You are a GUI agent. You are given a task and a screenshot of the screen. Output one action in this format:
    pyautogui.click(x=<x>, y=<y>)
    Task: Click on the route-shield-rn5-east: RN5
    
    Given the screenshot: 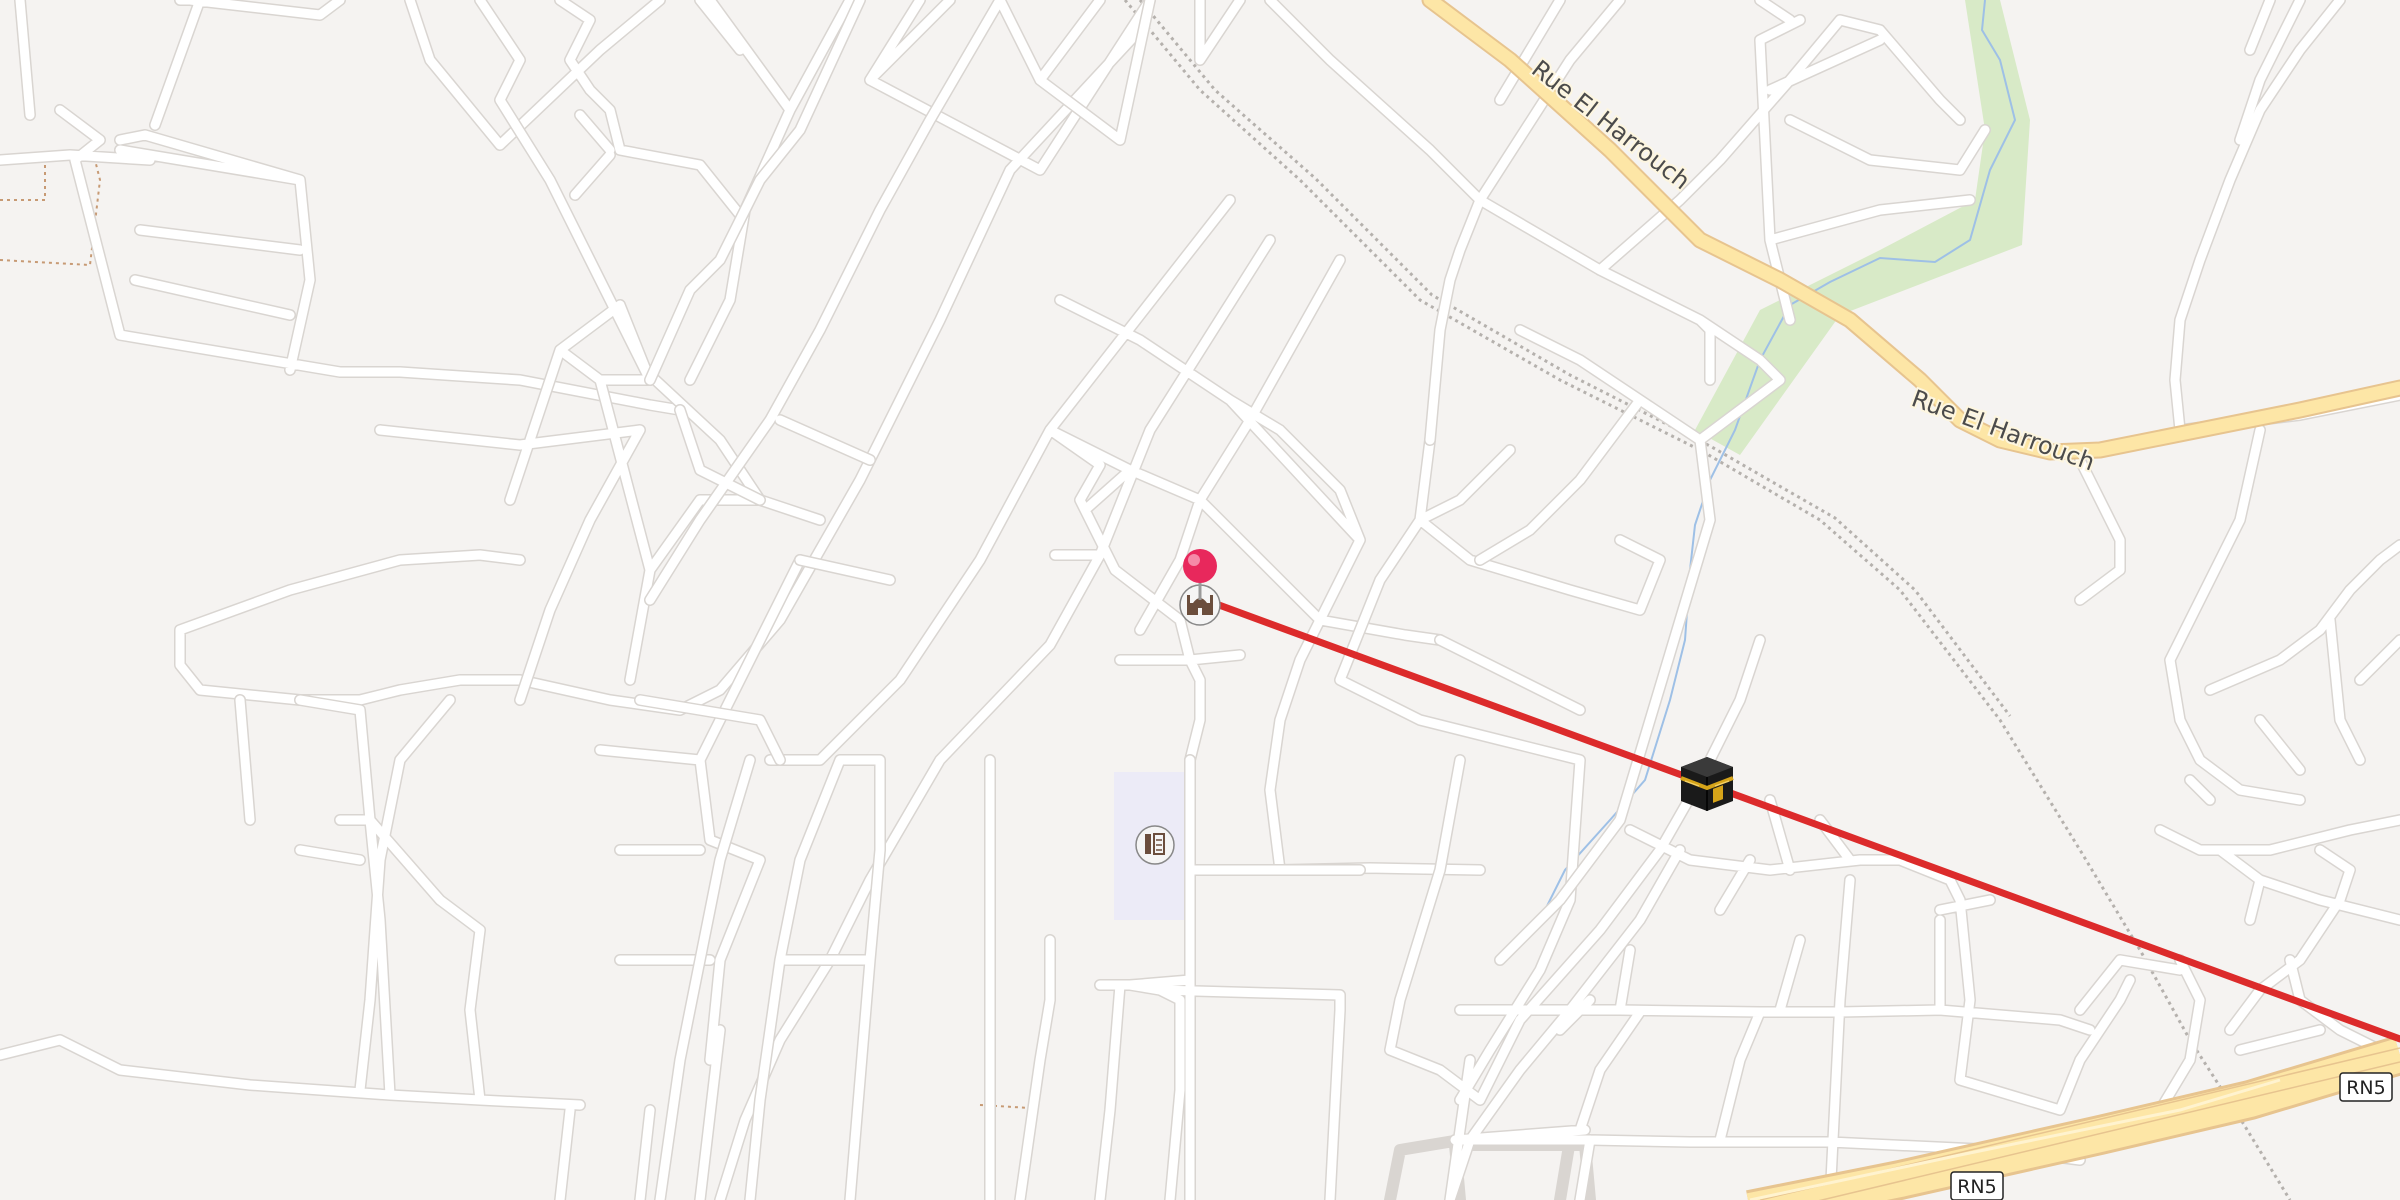 What is the action you would take?
    pyautogui.click(x=2366, y=1087)
    